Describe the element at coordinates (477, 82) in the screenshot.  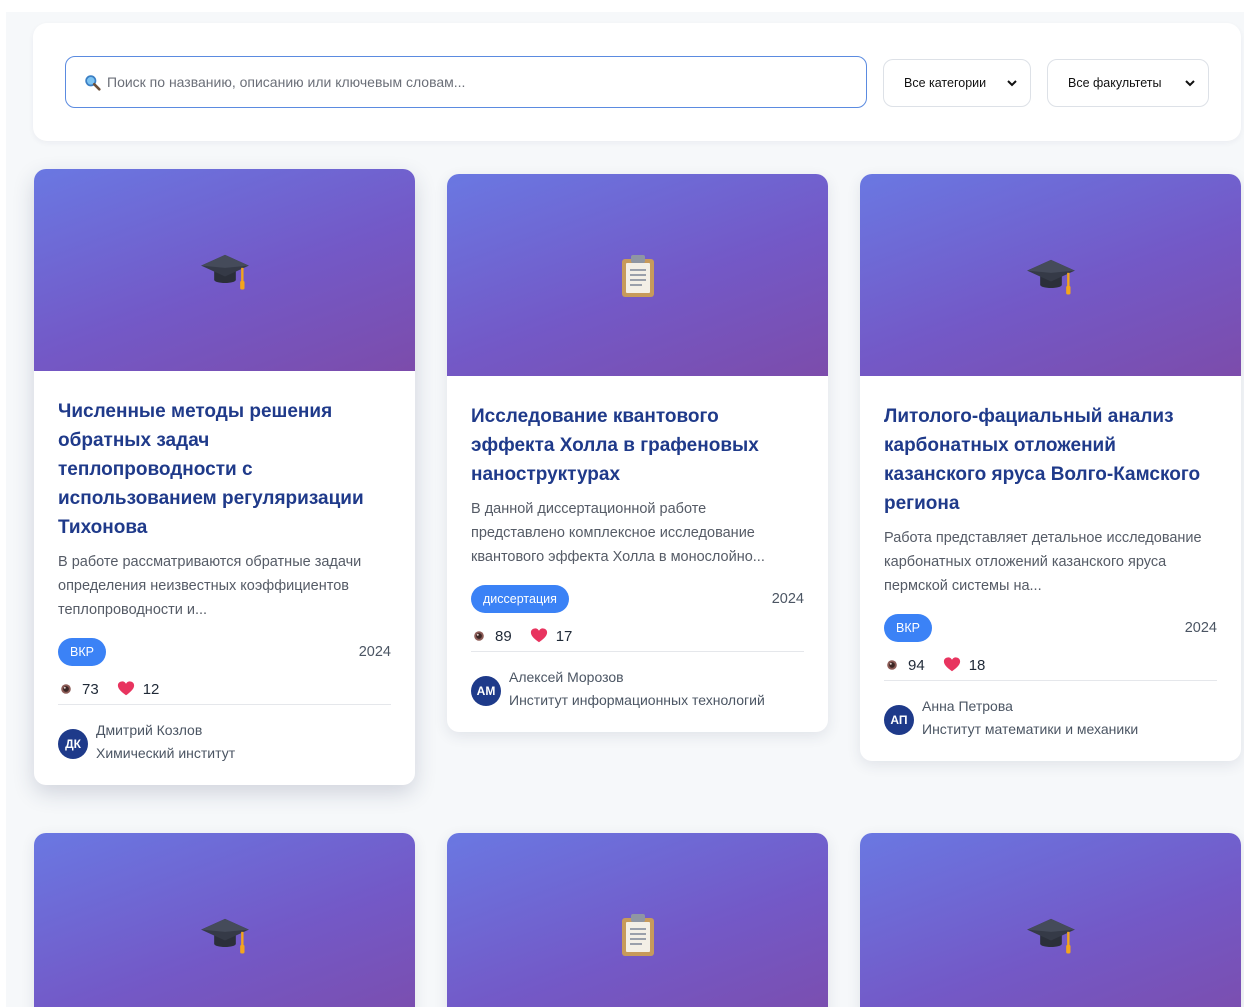
I see `search-input` at that location.